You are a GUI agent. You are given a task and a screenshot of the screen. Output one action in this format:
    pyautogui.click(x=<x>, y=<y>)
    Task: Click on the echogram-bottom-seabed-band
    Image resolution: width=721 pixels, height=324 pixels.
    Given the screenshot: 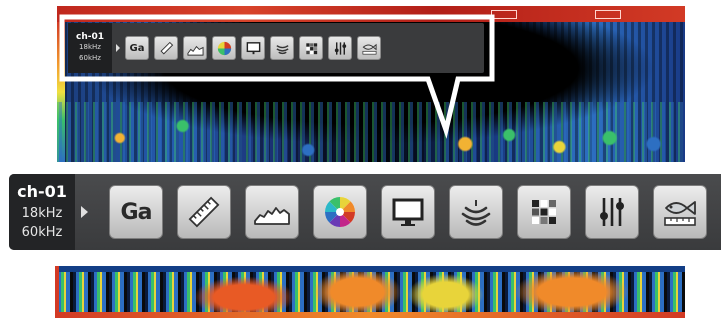 What is the action you would take?
    pyautogui.click(x=370, y=315)
    